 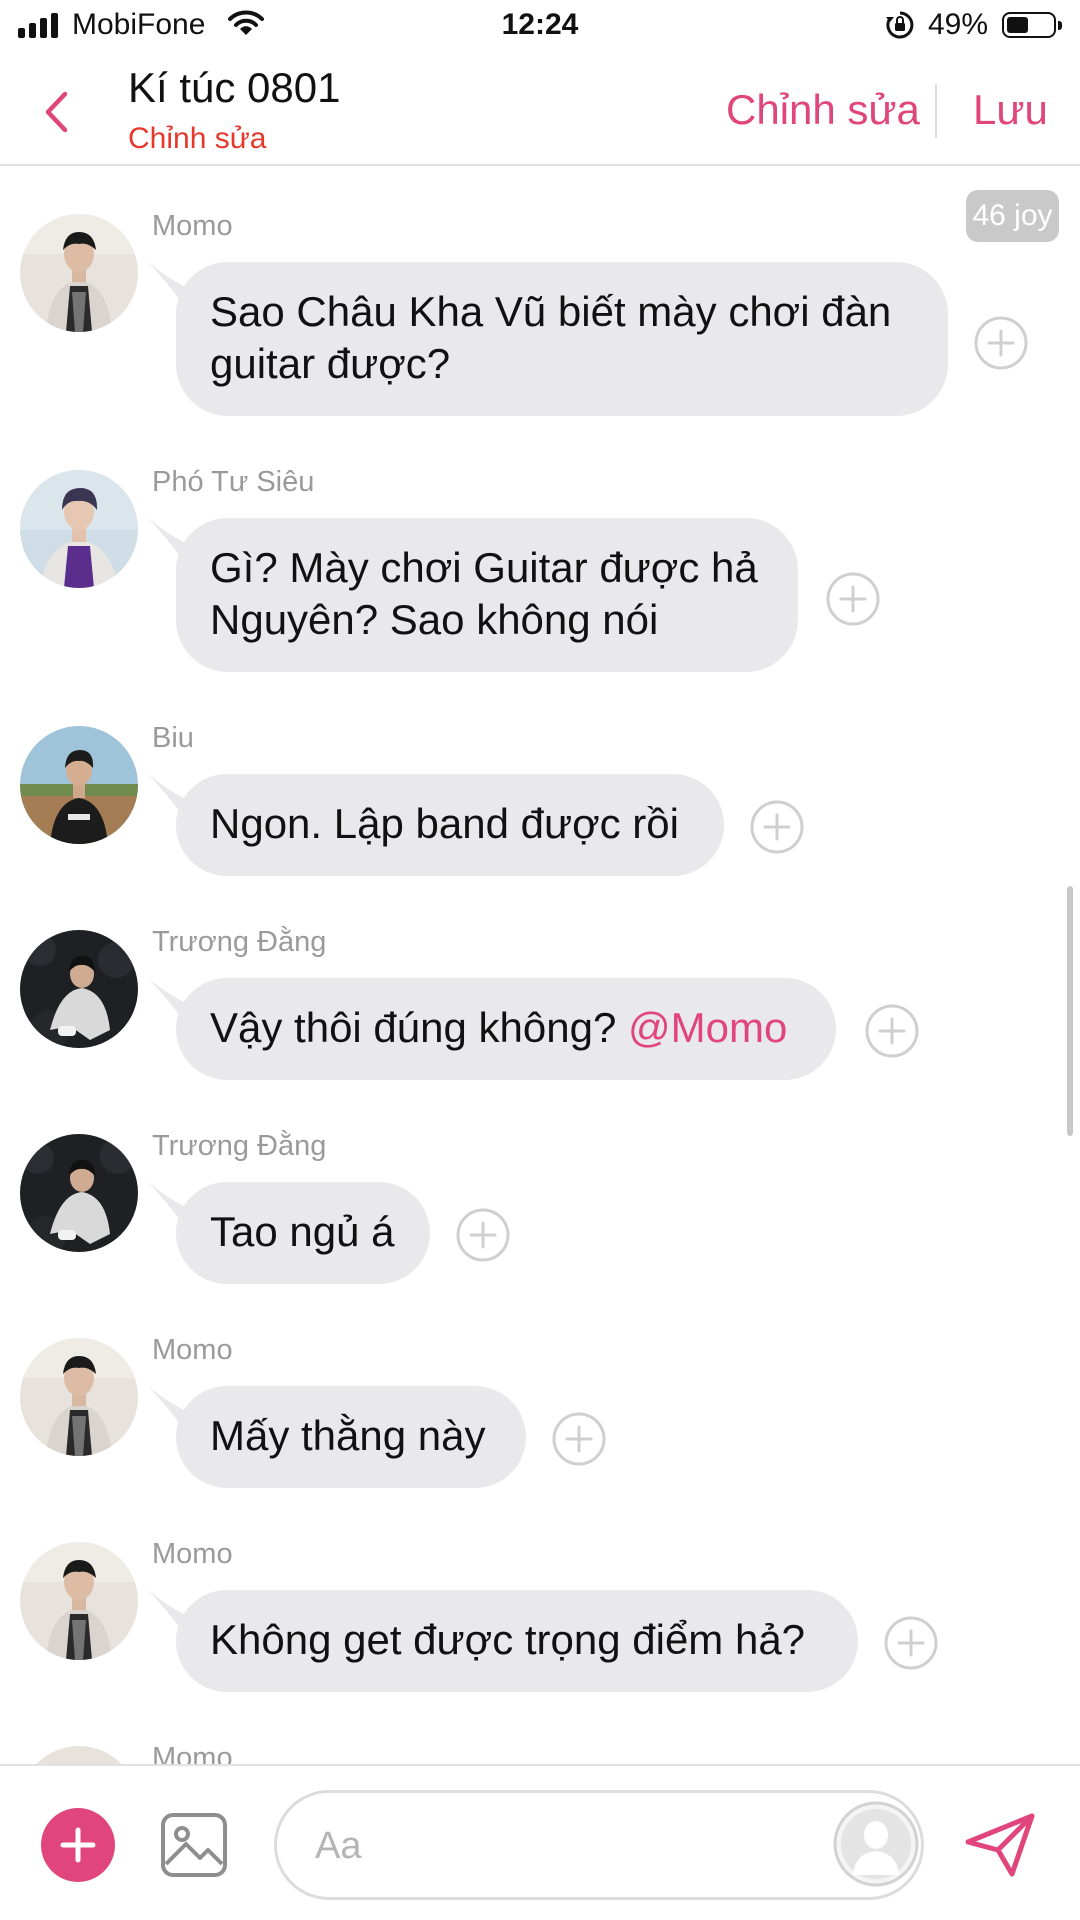 I want to click on add-attachment-button, so click(x=78, y=1845).